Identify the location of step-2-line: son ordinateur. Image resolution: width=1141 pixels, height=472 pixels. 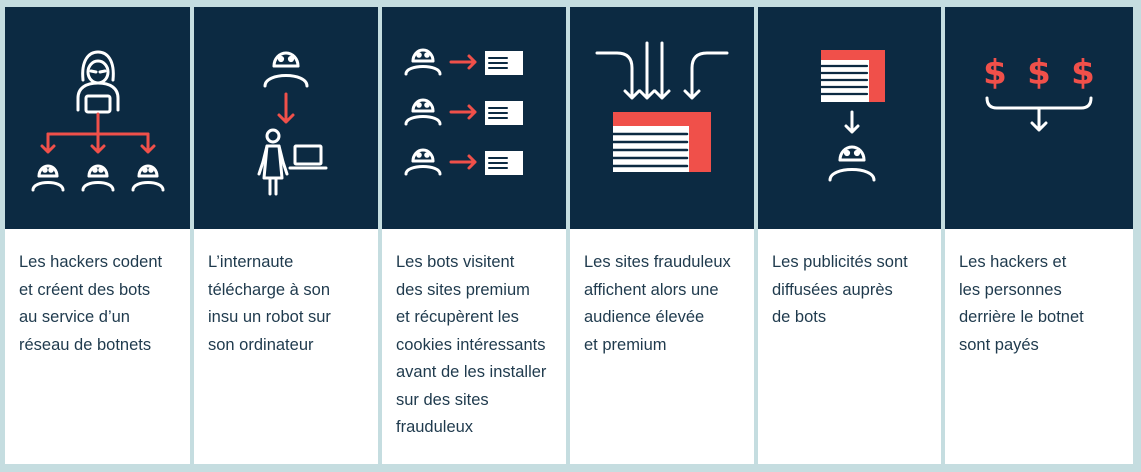
(261, 344).